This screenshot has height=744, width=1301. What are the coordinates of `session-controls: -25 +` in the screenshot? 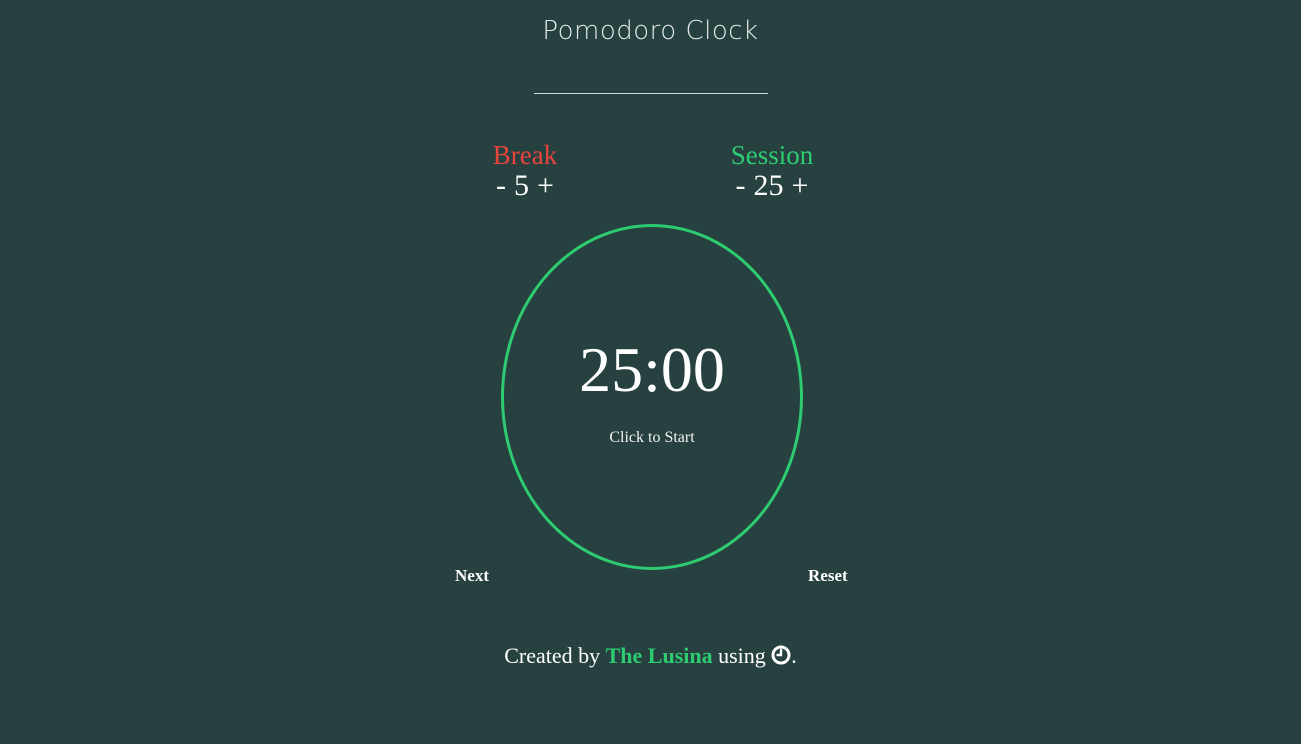 It's located at (772, 186).